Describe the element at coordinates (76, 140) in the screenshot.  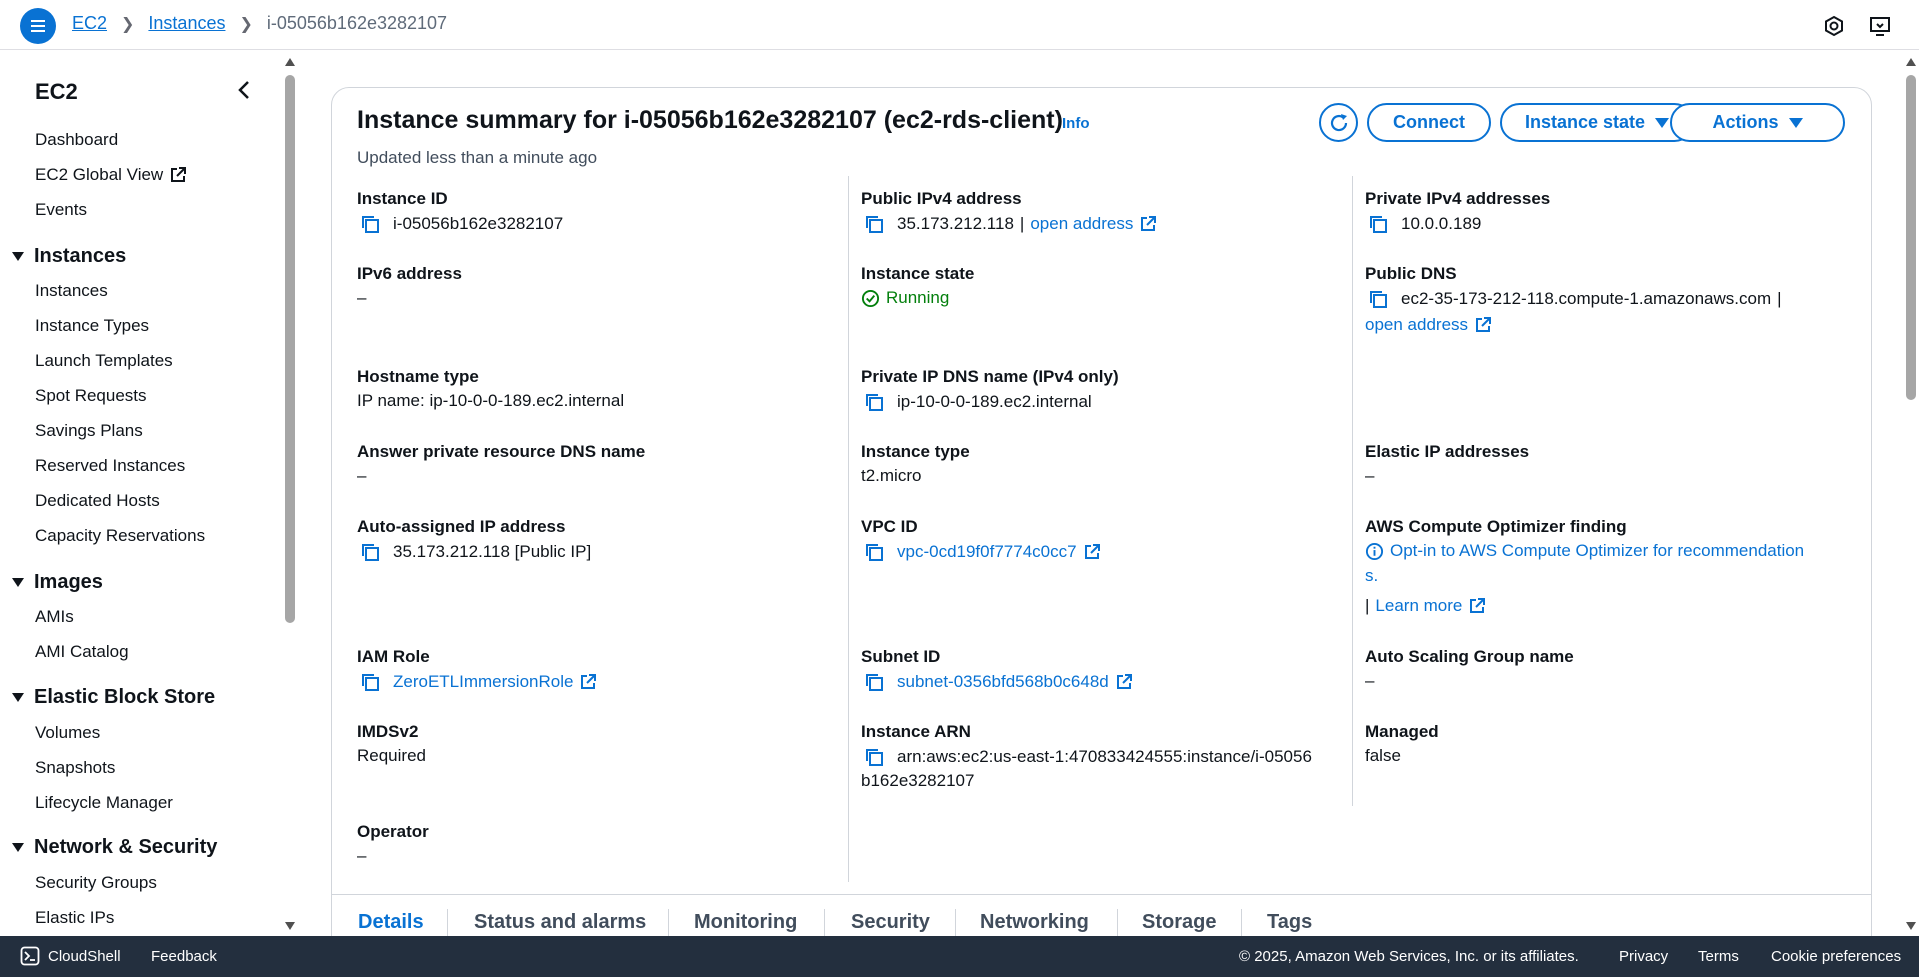
I see `sidebar-item-dashboard: Dashboard` at that location.